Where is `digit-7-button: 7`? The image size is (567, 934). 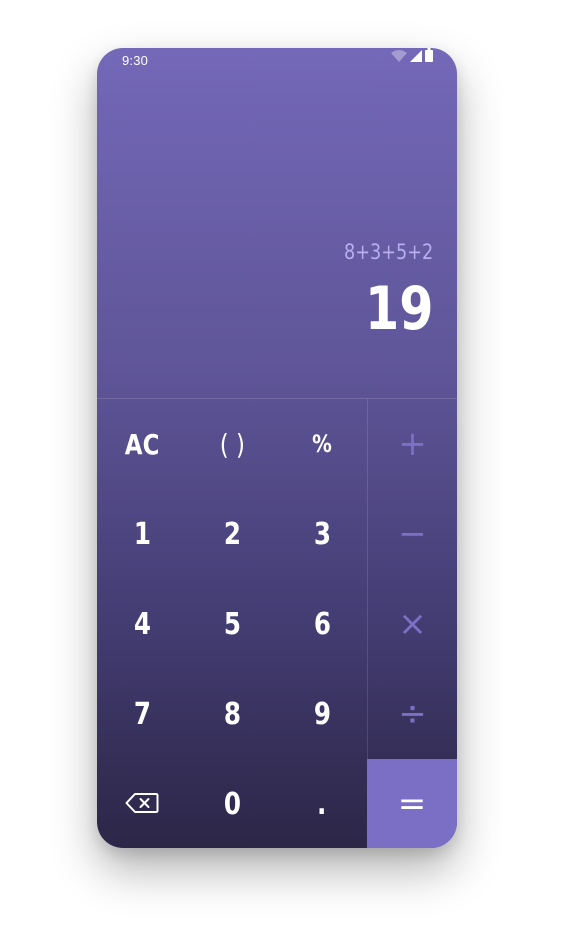 digit-7-button: 7 is located at coordinates (142, 714).